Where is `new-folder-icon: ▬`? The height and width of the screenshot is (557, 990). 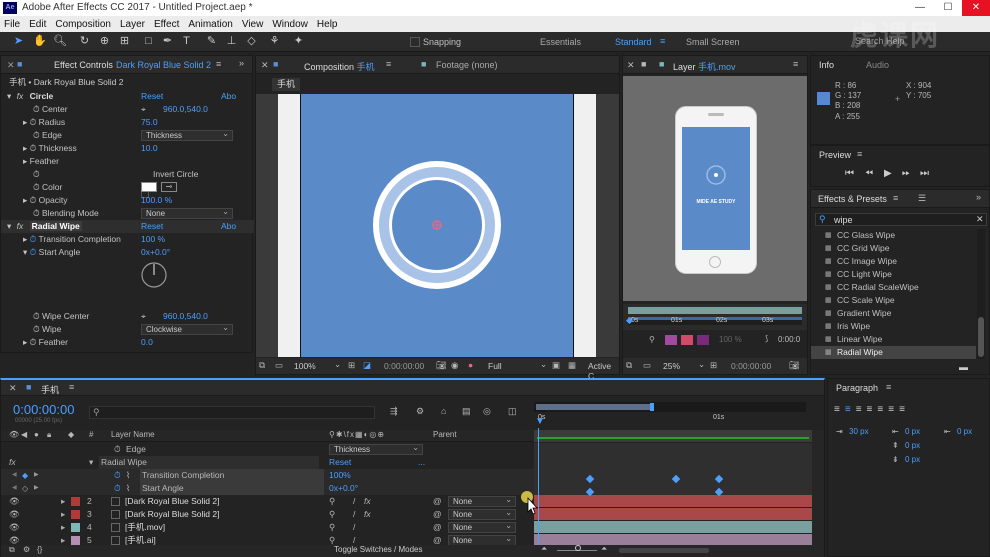 new-folder-icon: ▬ is located at coordinates (963, 367).